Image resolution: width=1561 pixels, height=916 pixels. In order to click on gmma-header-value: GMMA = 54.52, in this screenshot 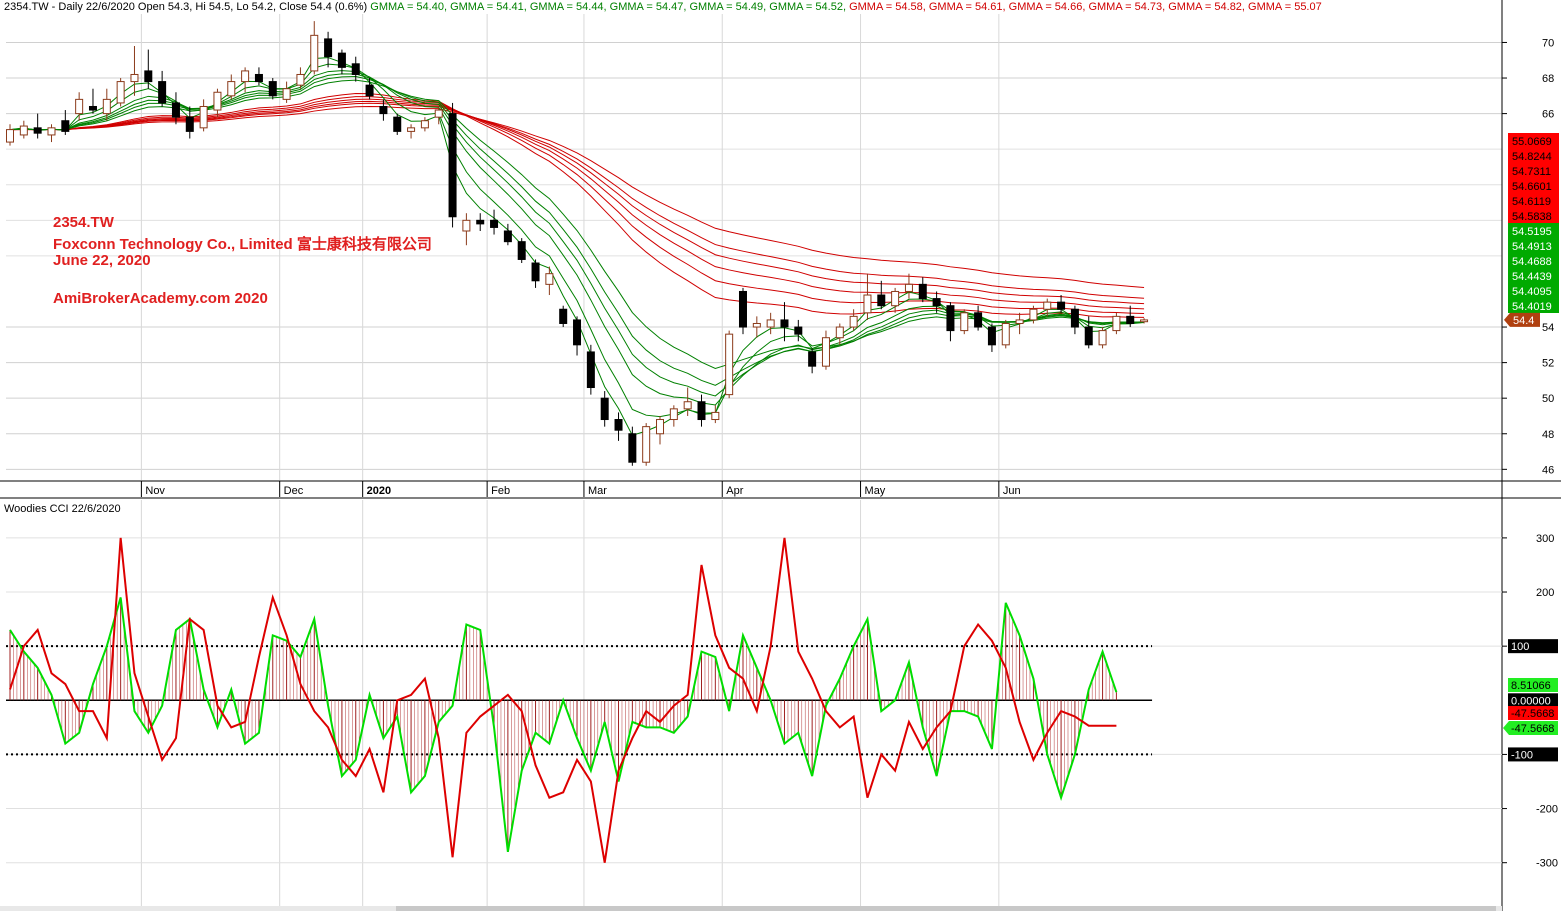, I will do `click(809, 7)`.